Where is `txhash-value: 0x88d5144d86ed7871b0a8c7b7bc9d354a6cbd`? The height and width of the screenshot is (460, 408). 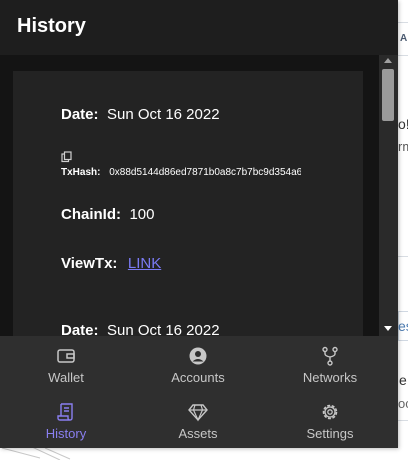
txhash-value: 0x88d5144d86ed7871b0a8c7b7bc9d354a6cbd is located at coordinates (205, 172).